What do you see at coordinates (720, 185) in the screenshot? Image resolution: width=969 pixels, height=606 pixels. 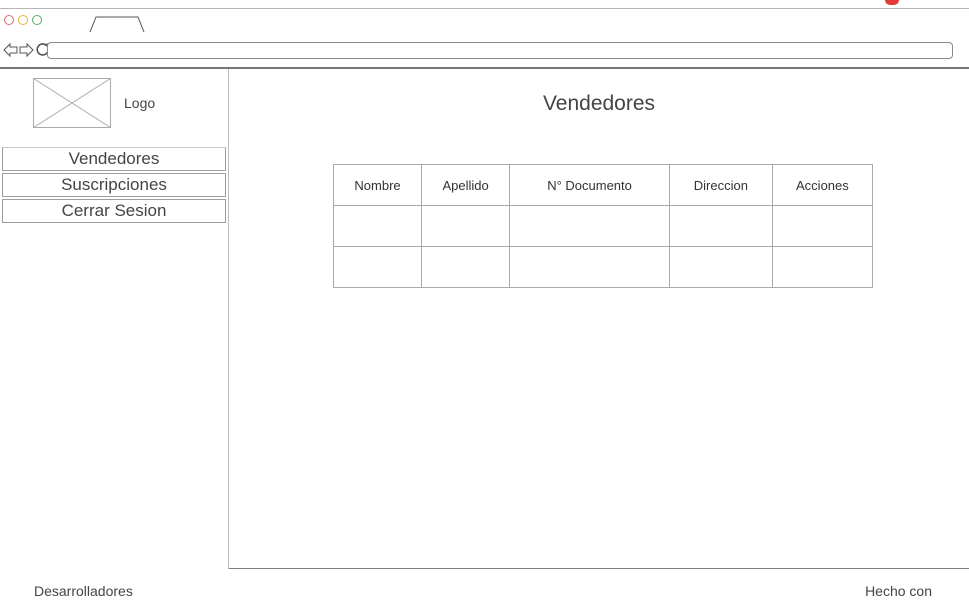 I see `column-header-direccion: Direccion` at bounding box center [720, 185].